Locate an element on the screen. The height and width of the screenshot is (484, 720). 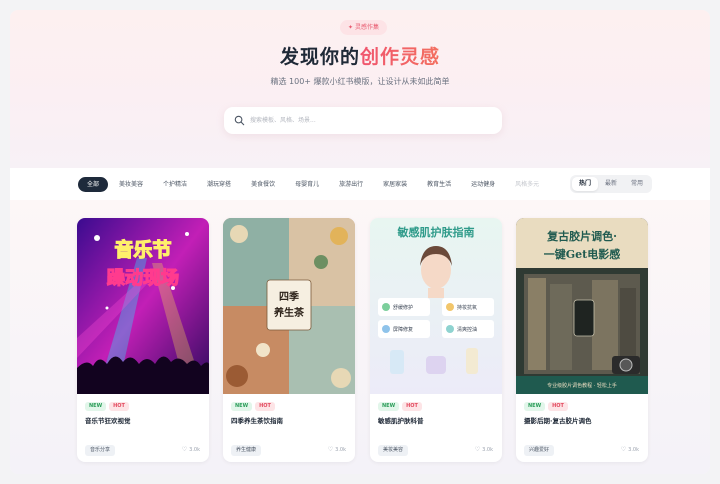
category-tab: 风格多元 is located at coordinates (527, 184).